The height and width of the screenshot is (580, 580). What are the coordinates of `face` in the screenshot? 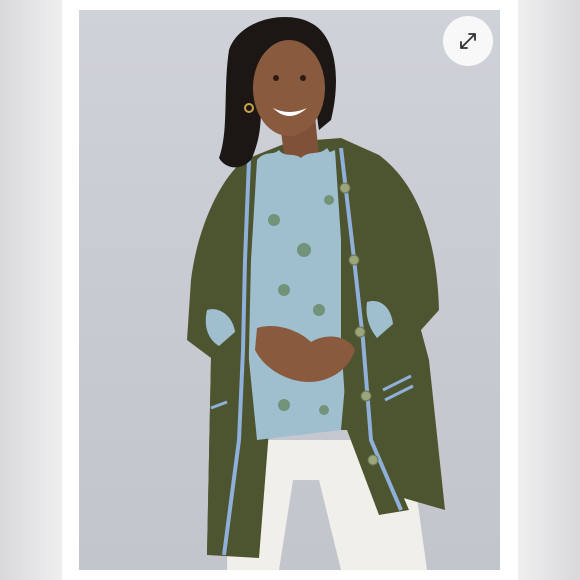 It's located at (289, 88).